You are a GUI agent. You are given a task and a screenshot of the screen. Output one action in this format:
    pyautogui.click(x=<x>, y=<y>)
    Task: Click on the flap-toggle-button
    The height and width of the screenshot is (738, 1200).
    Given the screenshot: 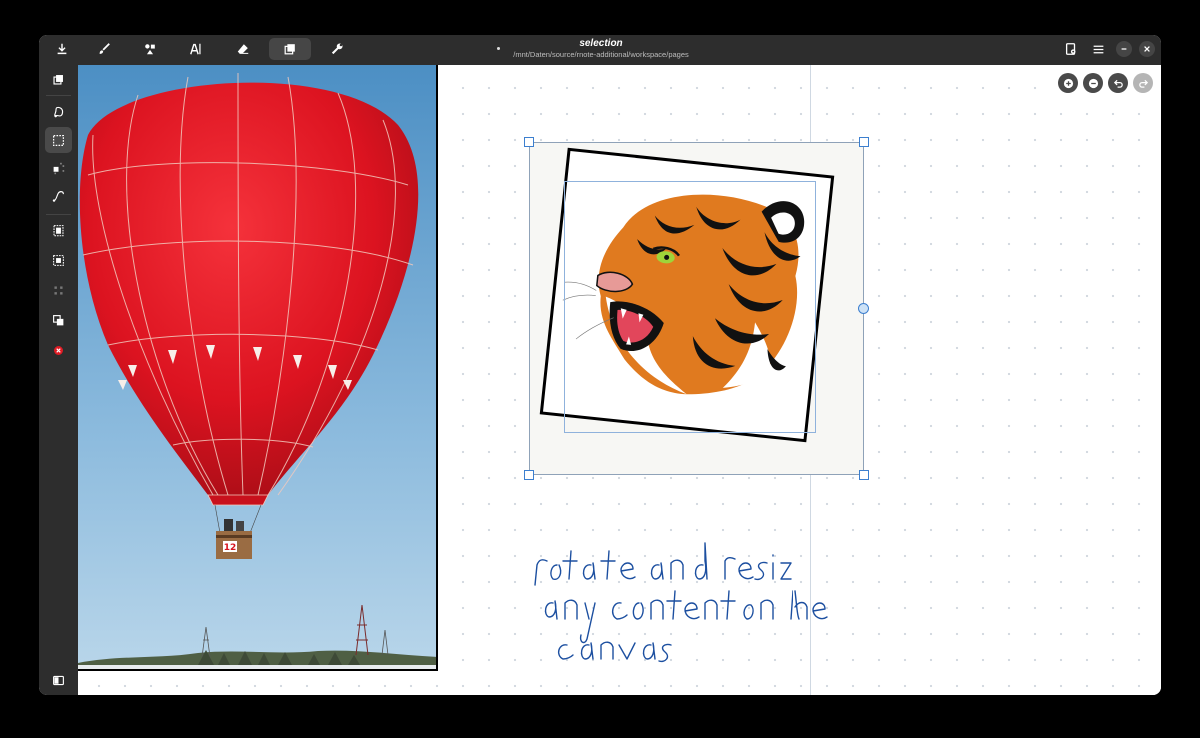 What is the action you would take?
    pyautogui.click(x=58, y=680)
    